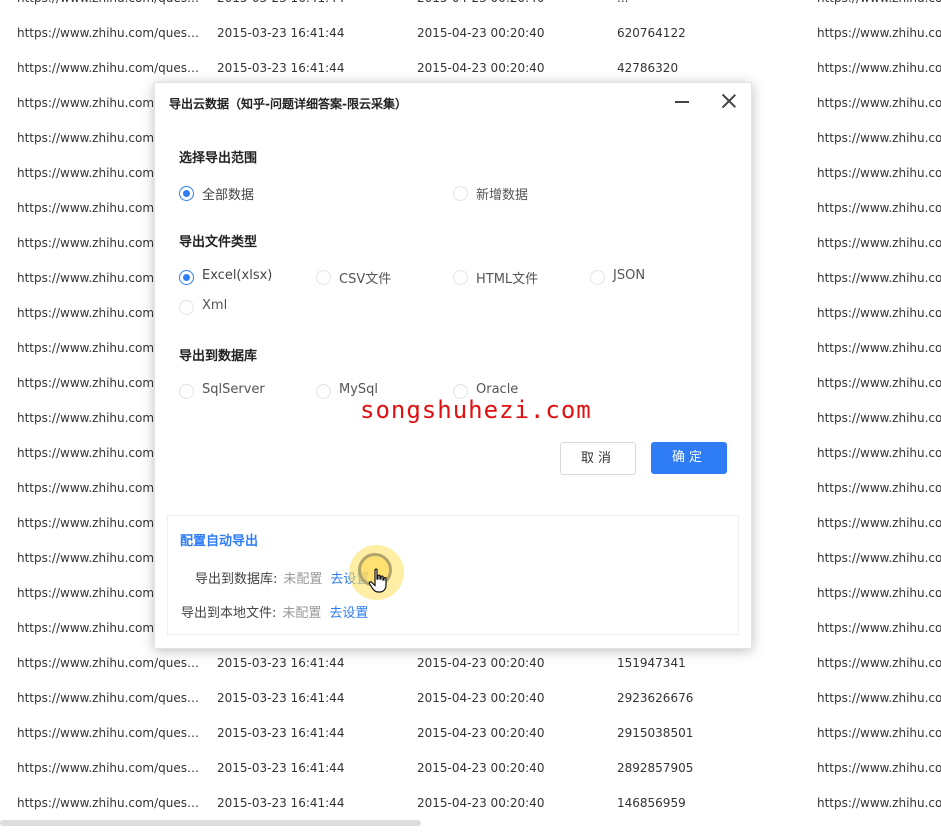 This screenshot has width=941, height=840. I want to click on auto-file-row: 导出到本地文件: 未配置 去设置, so click(274, 611).